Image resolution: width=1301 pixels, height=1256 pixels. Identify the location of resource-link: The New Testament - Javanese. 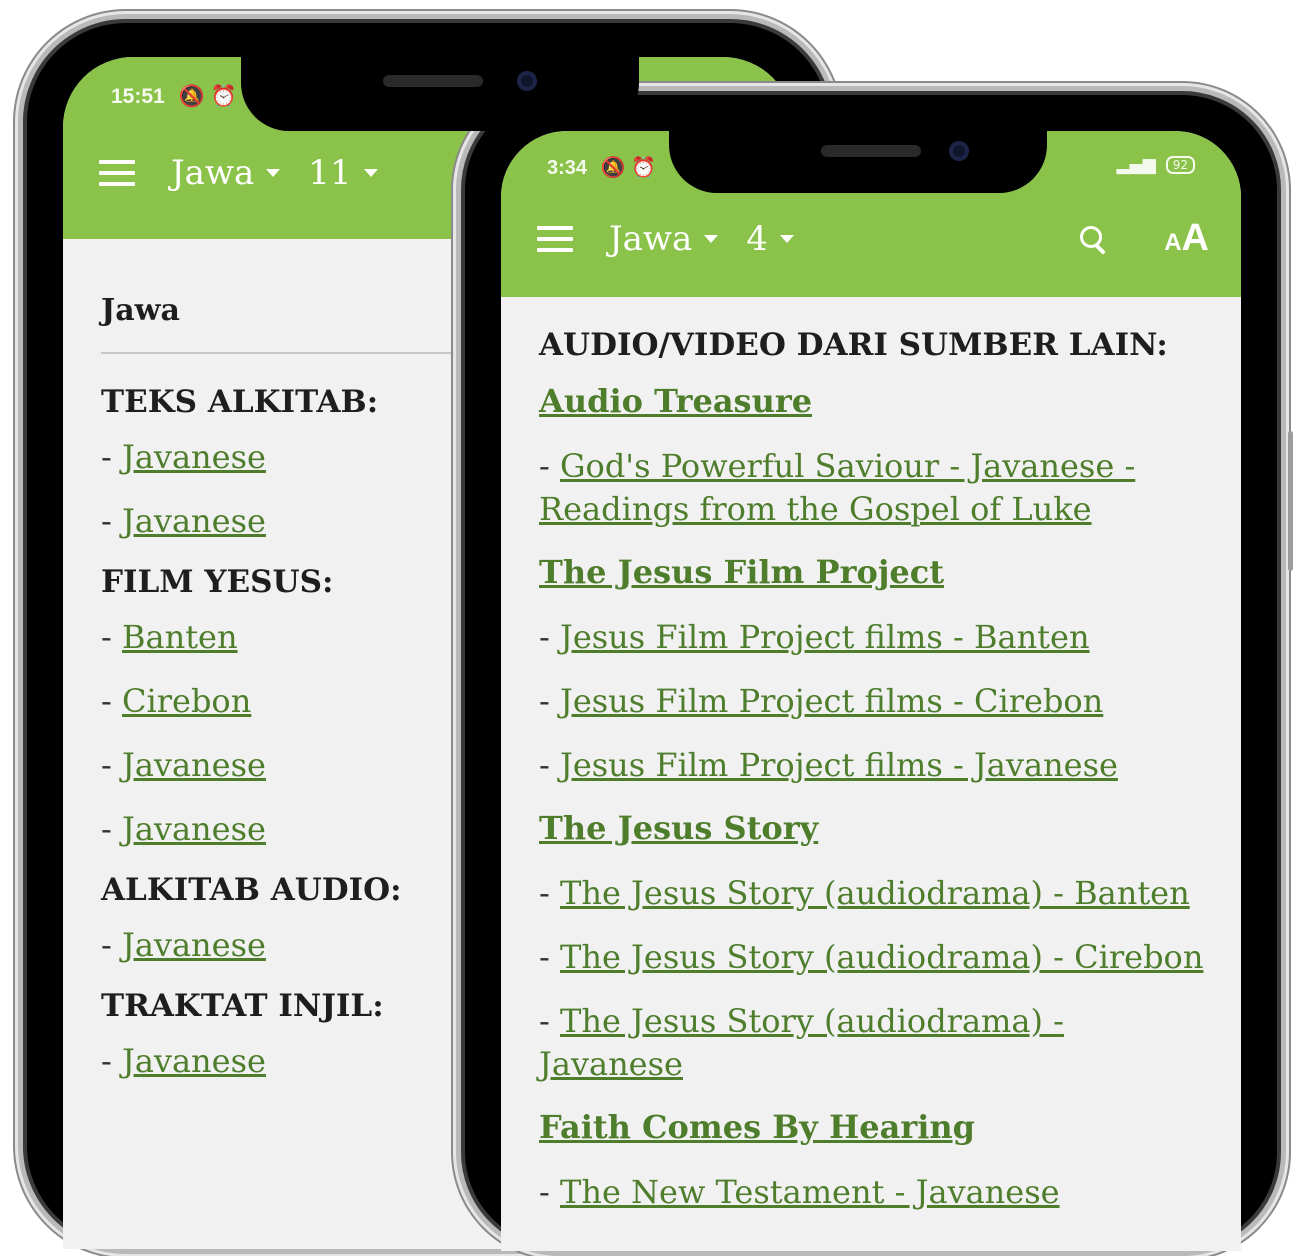
(810, 1192).